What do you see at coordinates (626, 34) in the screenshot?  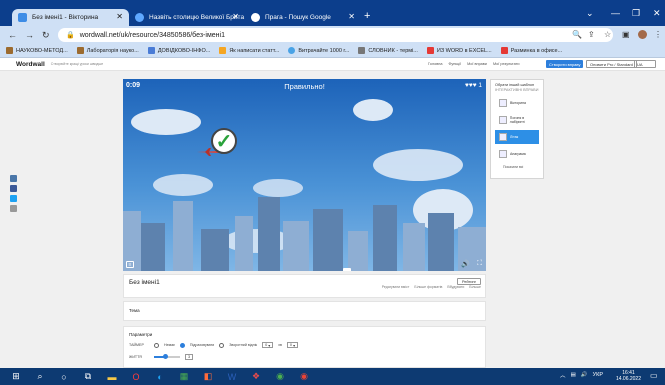 I see `sidebar-icon: ▣` at bounding box center [626, 34].